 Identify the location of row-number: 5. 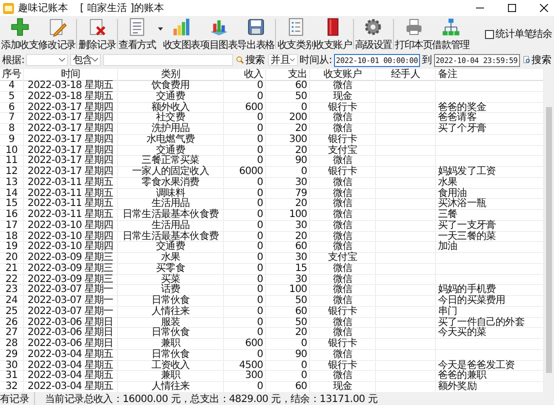
(12, 97).